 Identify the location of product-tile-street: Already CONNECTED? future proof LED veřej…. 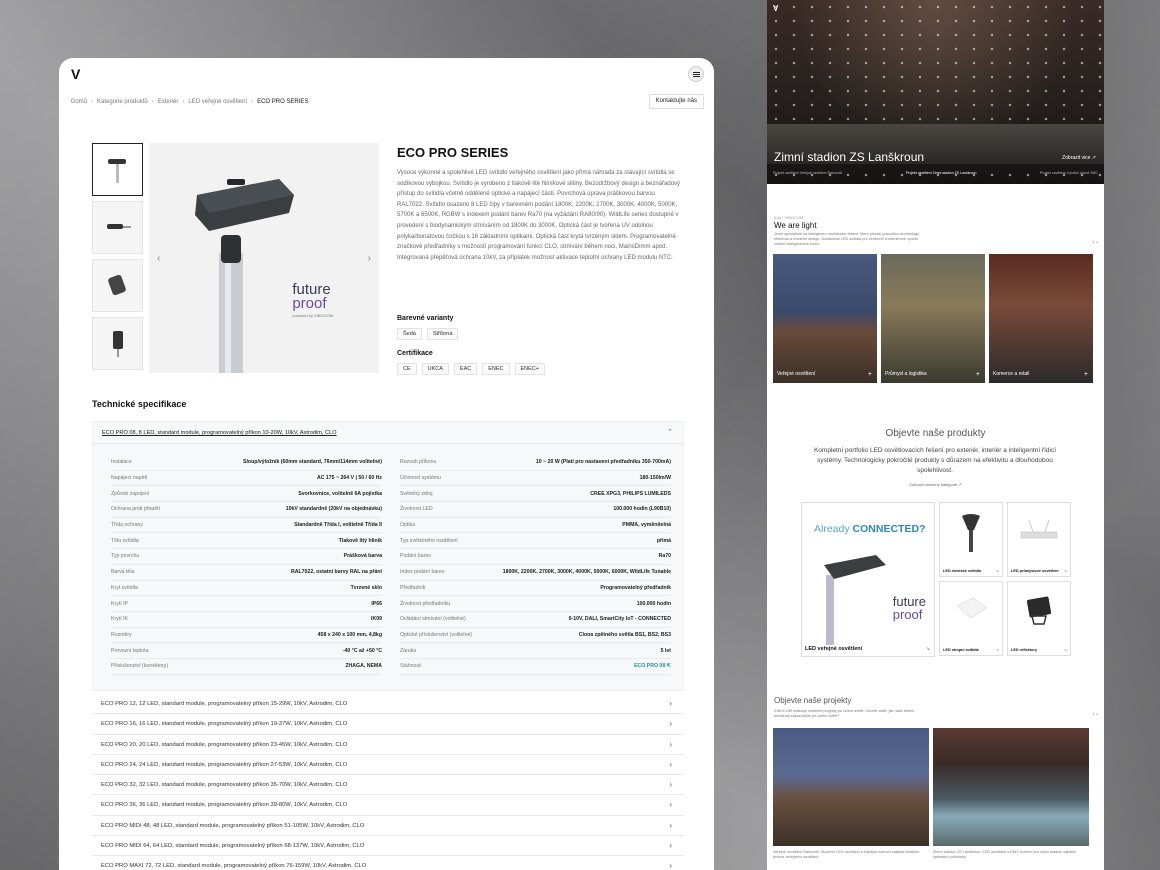
(868, 579).